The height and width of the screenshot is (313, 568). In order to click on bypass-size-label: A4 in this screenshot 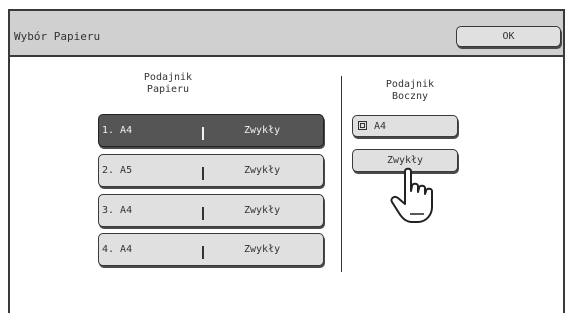, I will do `click(380, 126)`.